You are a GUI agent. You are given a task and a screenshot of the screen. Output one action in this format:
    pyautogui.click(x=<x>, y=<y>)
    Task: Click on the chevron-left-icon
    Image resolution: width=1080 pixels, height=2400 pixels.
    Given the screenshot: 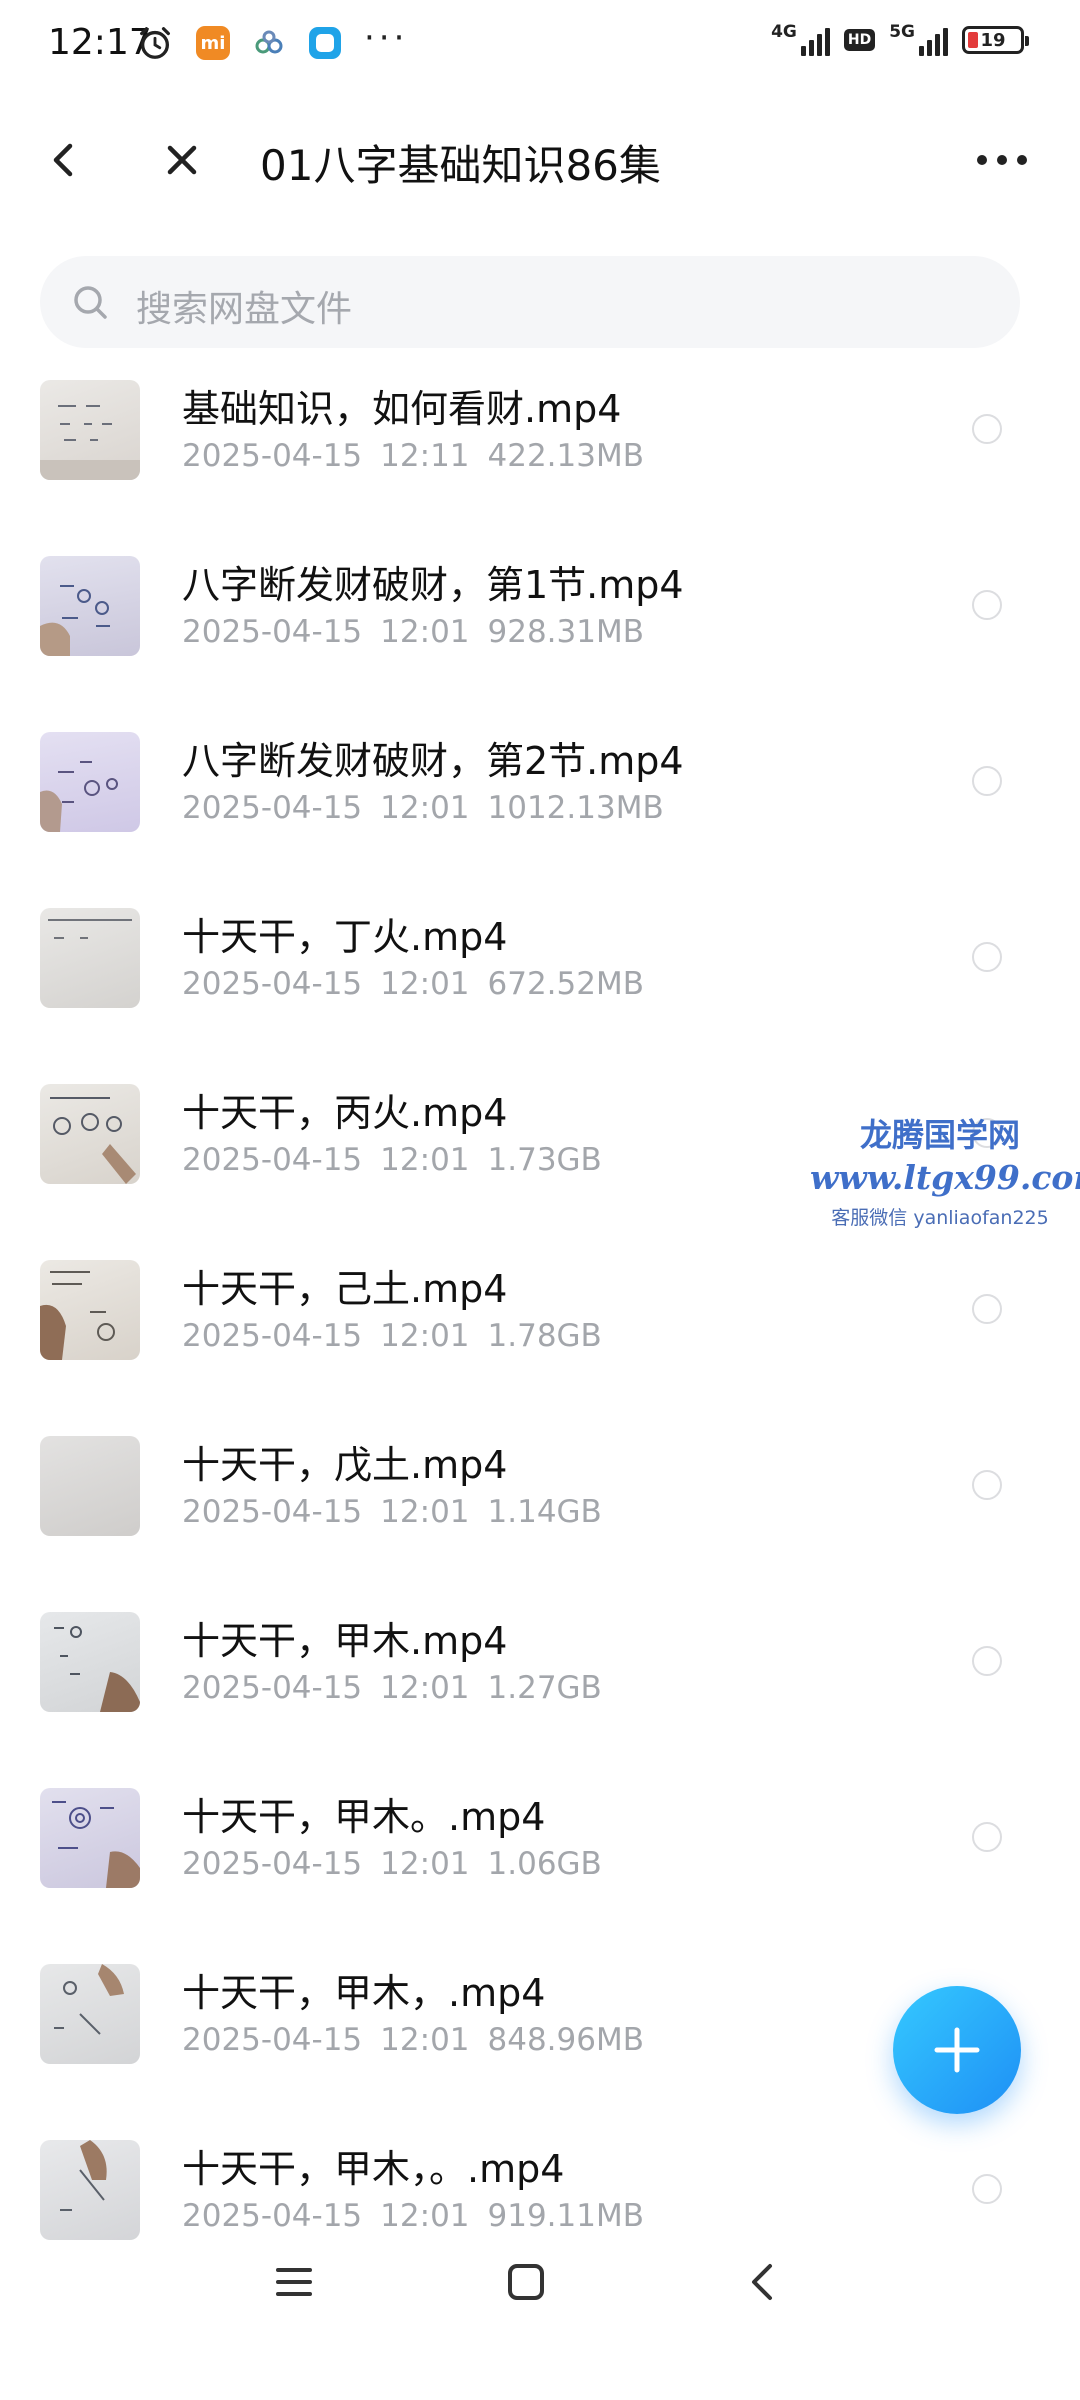 What is the action you would take?
    pyautogui.click(x=64, y=160)
    